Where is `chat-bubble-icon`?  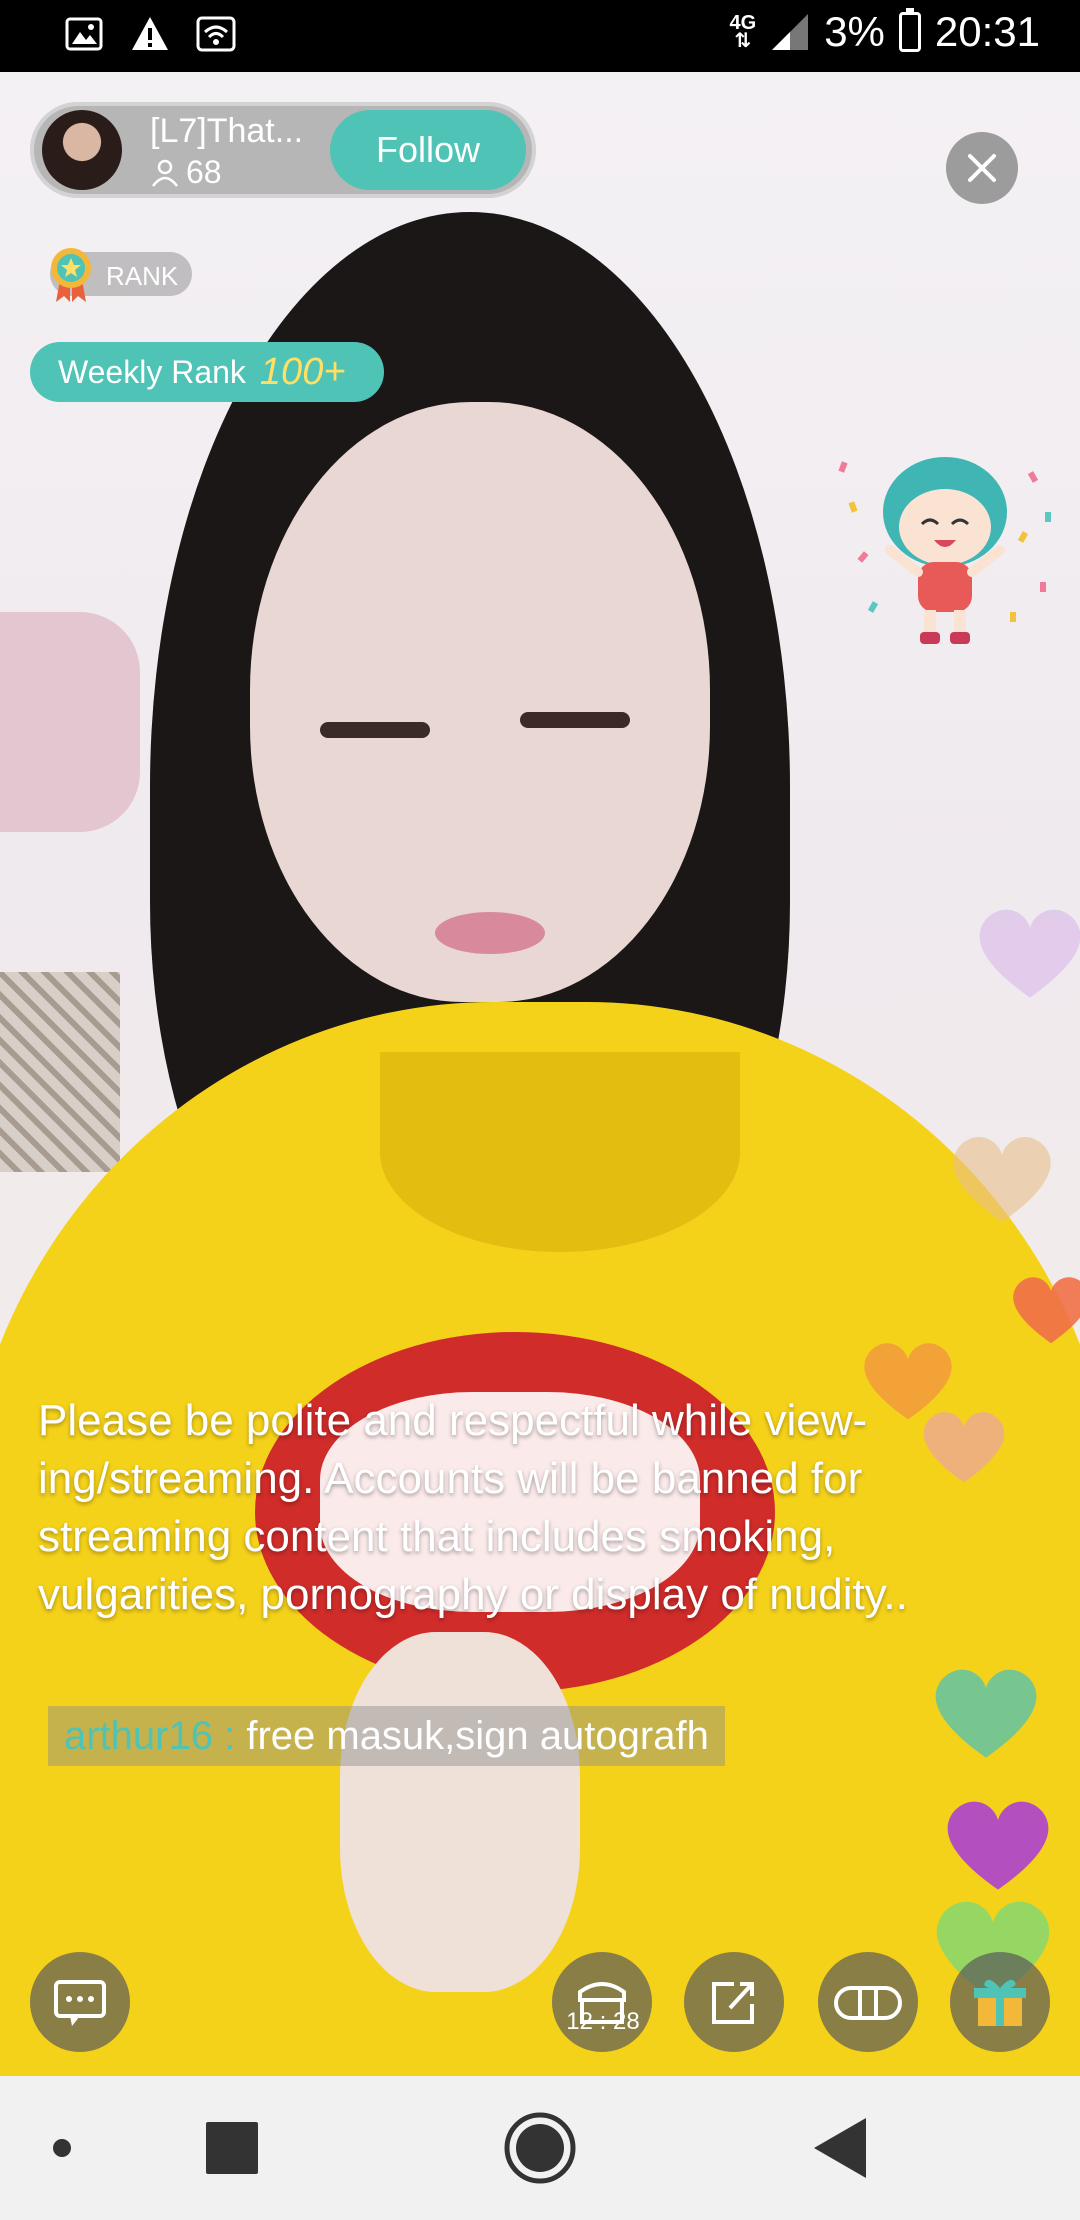 chat-bubble-icon is located at coordinates (80, 2003).